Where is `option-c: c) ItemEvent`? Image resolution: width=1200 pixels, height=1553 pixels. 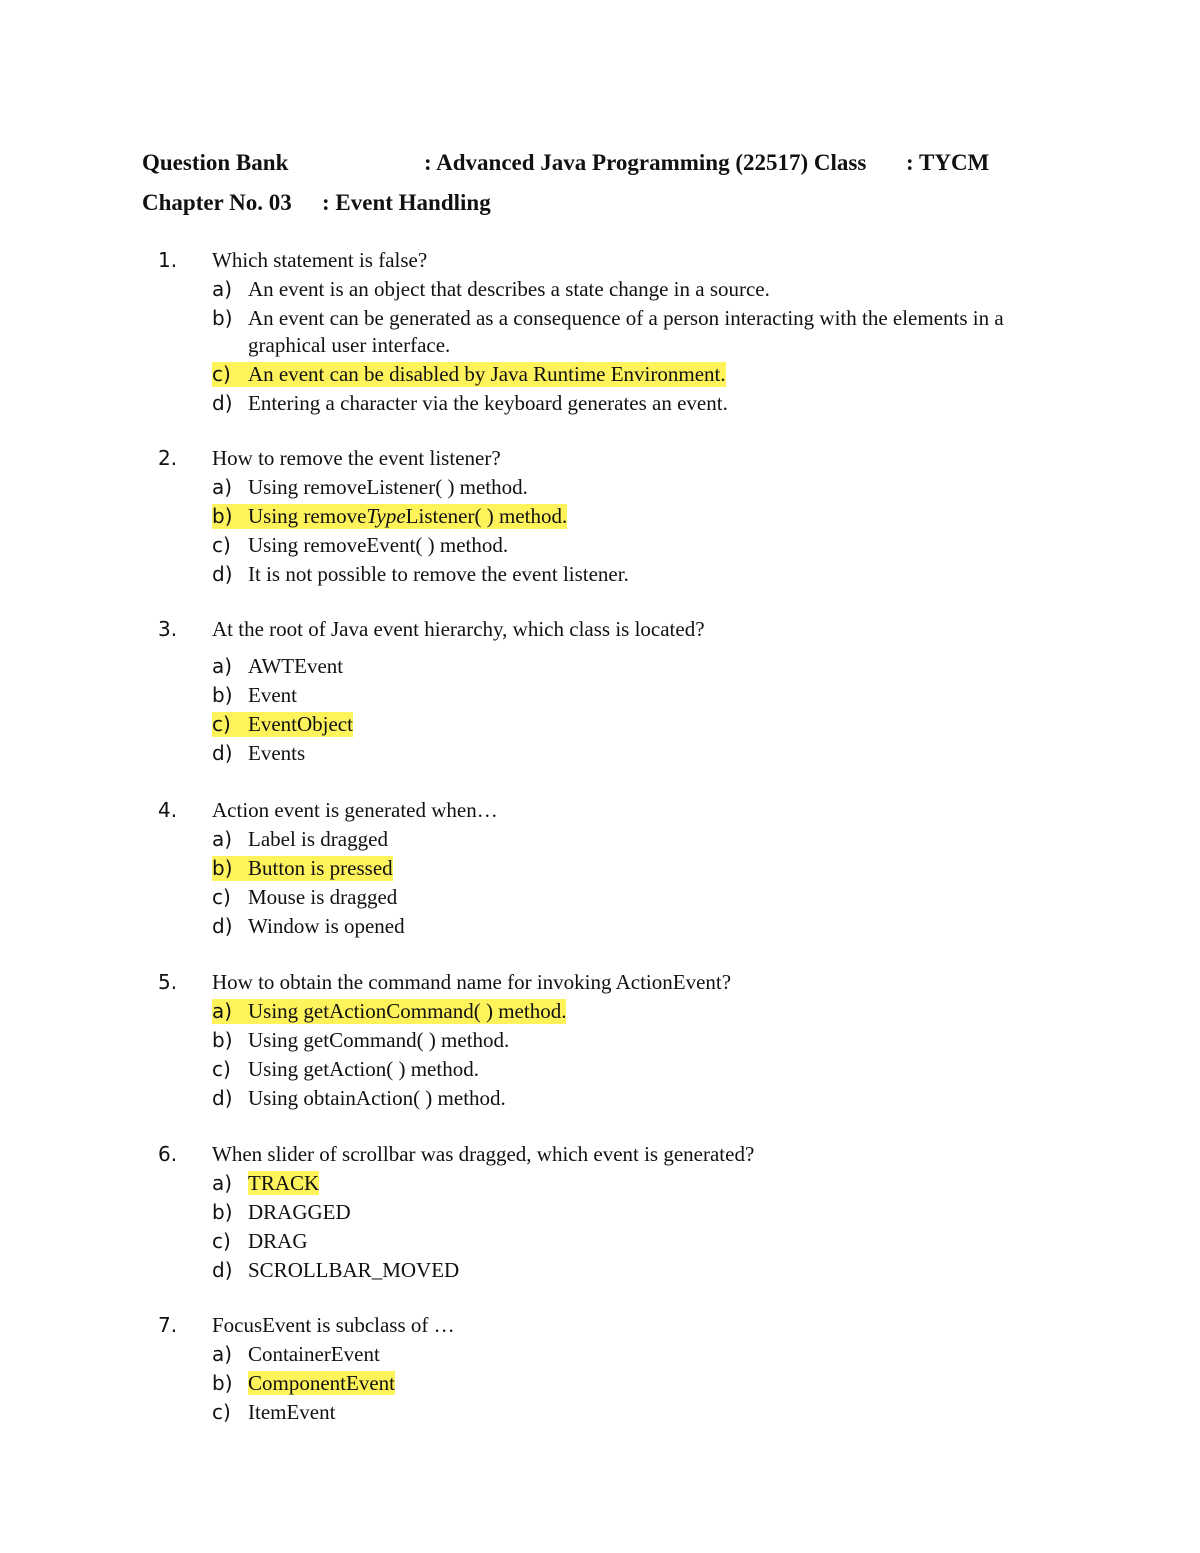 option-c: c) ItemEvent is located at coordinates (274, 1412).